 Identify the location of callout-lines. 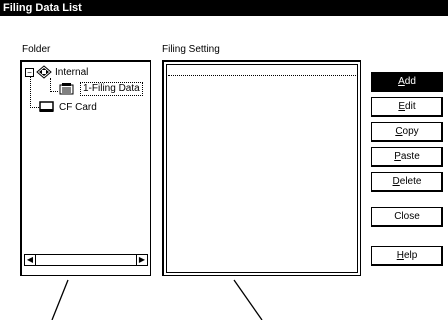
(157, 299).